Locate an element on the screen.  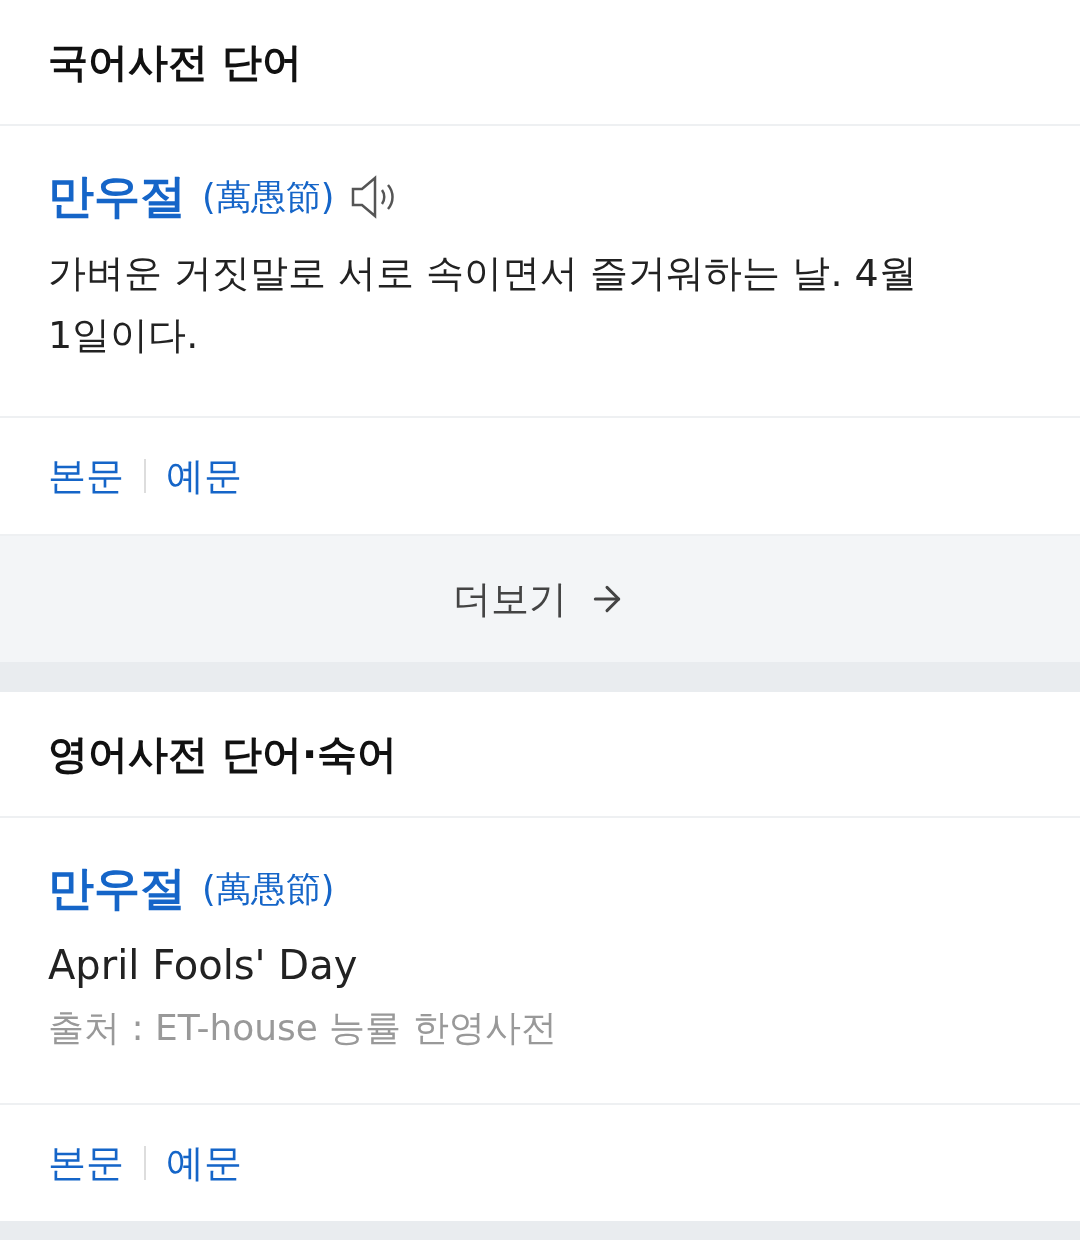
definition-text: April Fools' Day is located at coordinates (203, 965).